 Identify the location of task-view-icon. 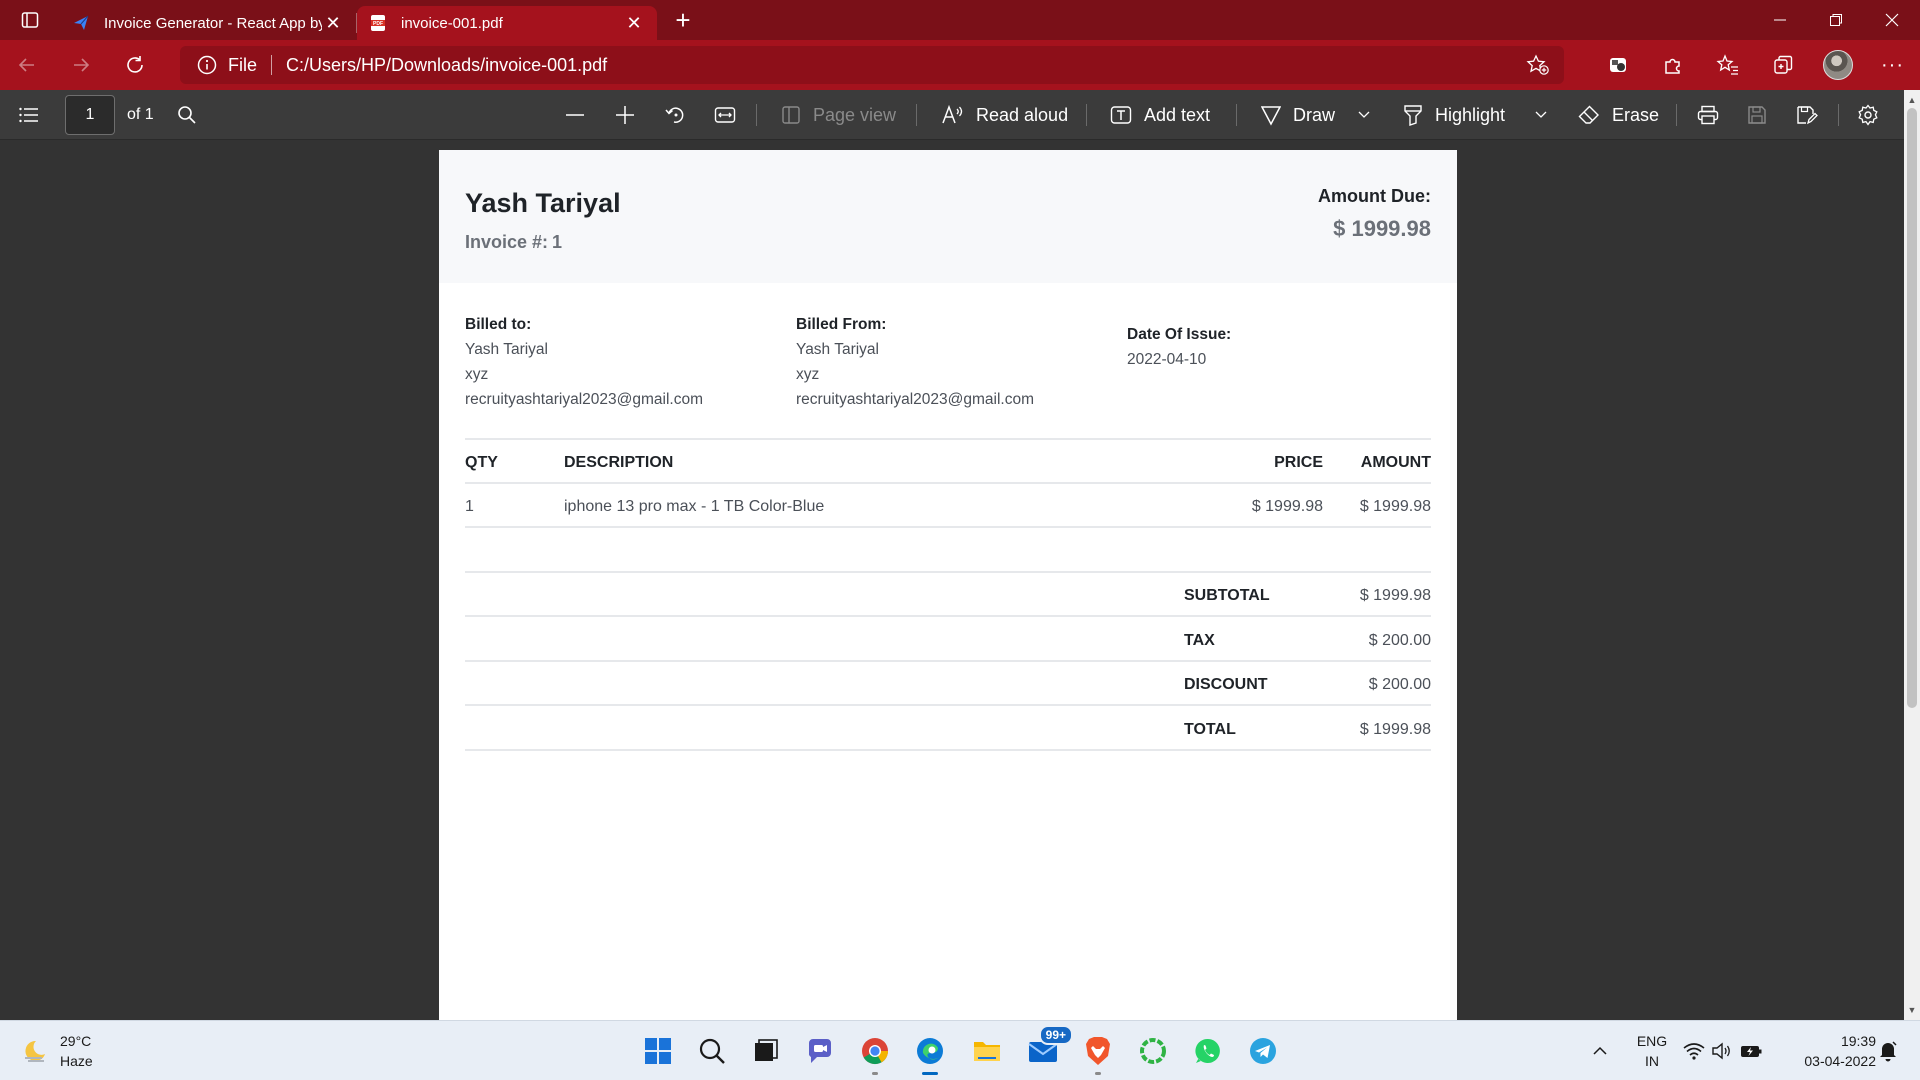
(766, 1050).